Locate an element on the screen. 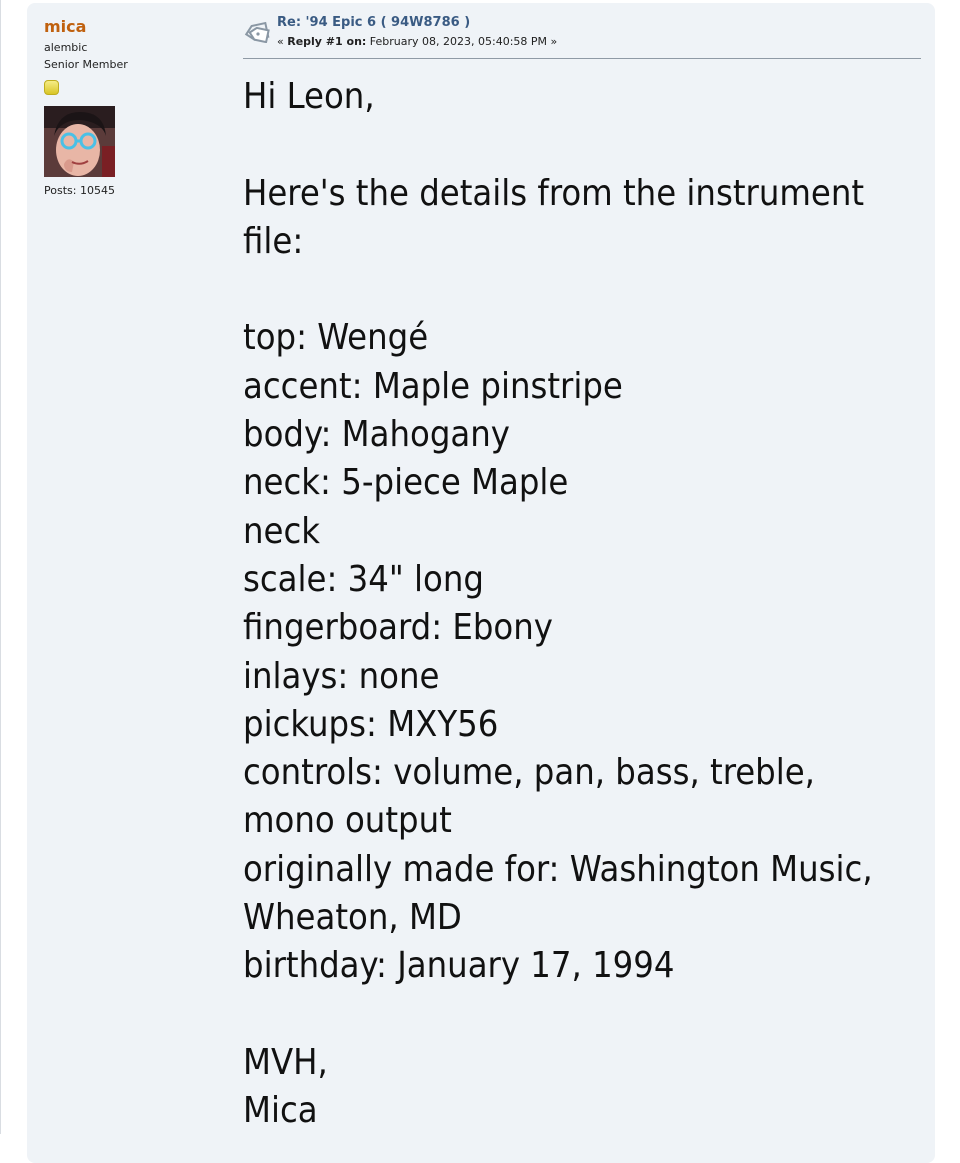 The image size is (960, 1163). post-date: February 08, 2023, 05:40:58 PM » is located at coordinates (462, 41).